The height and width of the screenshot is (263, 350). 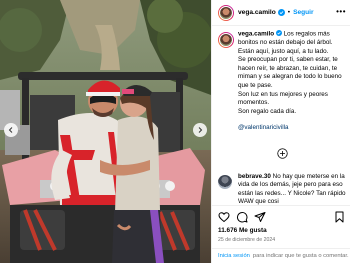 What do you see at coordinates (226, 12) in the screenshot?
I see `author-avatar` at bounding box center [226, 12].